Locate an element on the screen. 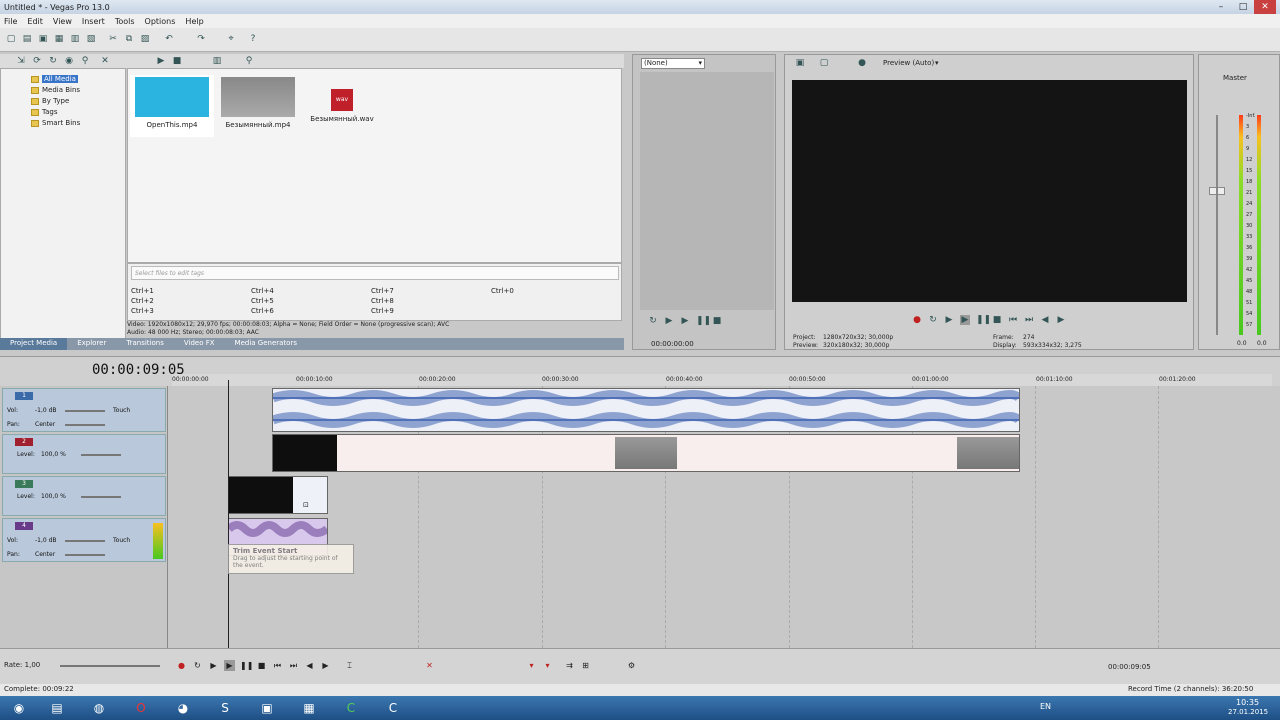 This screenshot has height=720, width=1280. save-as-icon: ▦ is located at coordinates (59, 39).